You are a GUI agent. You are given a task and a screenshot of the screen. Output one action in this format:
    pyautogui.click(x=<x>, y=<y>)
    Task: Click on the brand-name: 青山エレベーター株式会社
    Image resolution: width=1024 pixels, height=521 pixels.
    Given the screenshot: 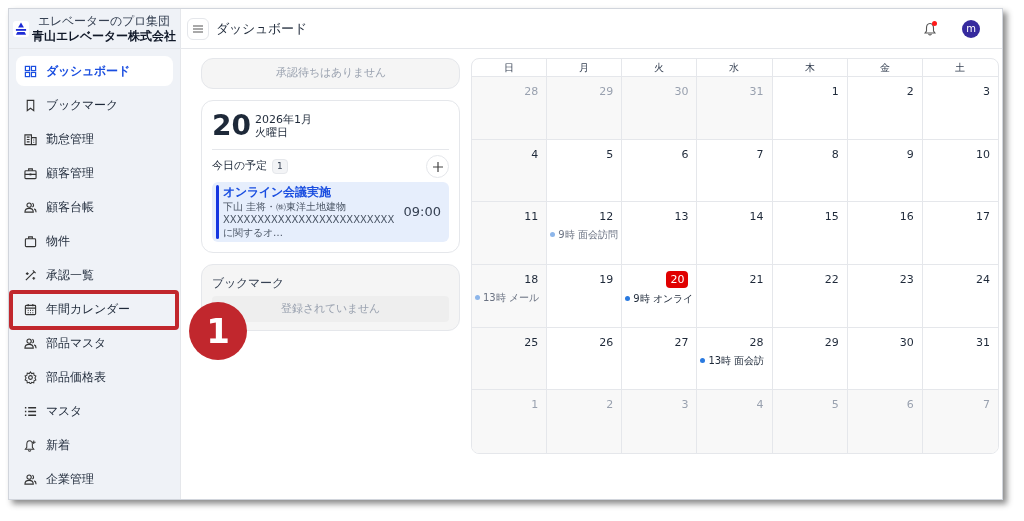 What is the action you would take?
    pyautogui.click(x=104, y=35)
    